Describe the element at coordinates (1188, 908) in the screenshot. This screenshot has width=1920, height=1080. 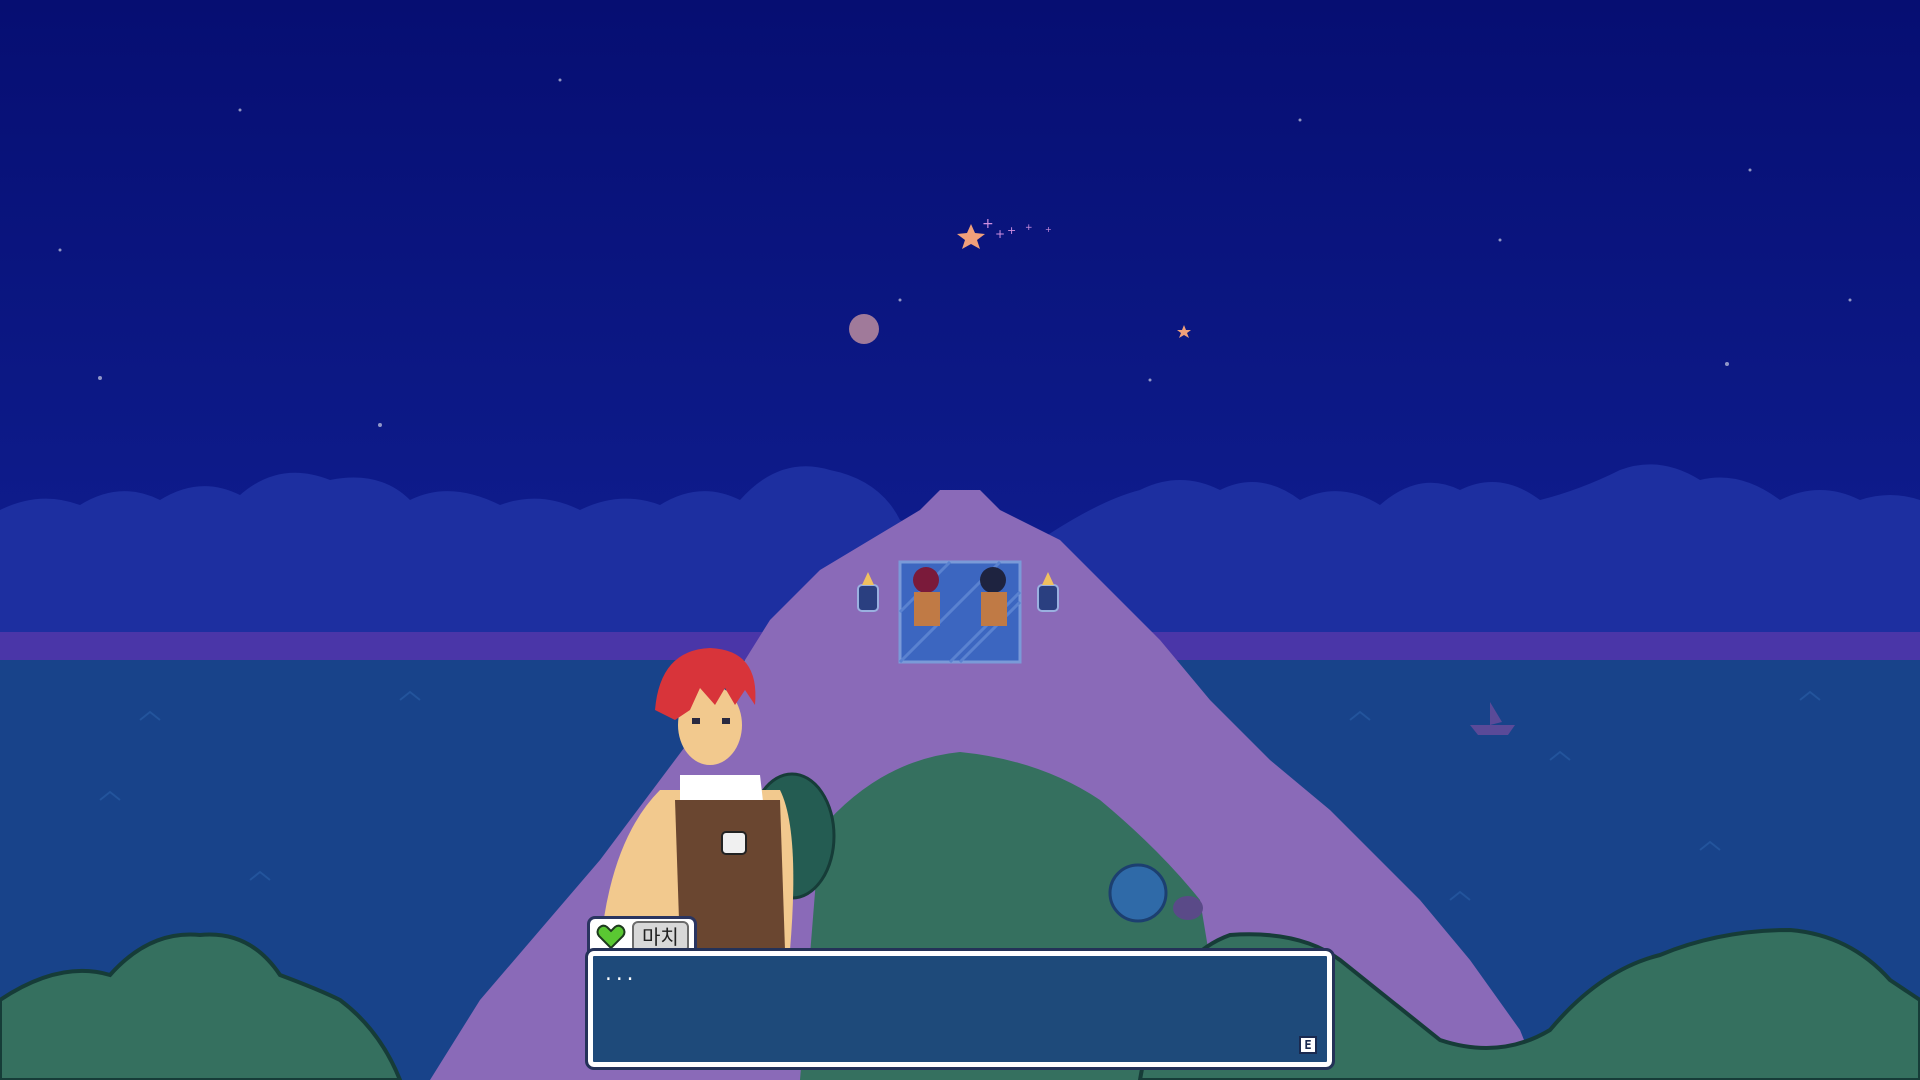
I see `rock` at that location.